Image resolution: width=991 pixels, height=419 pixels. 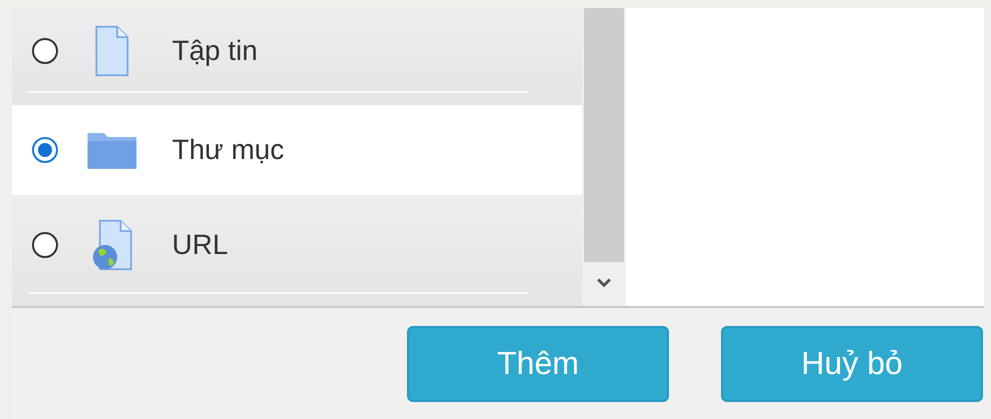 I want to click on scrollbar, so click(x=604, y=157).